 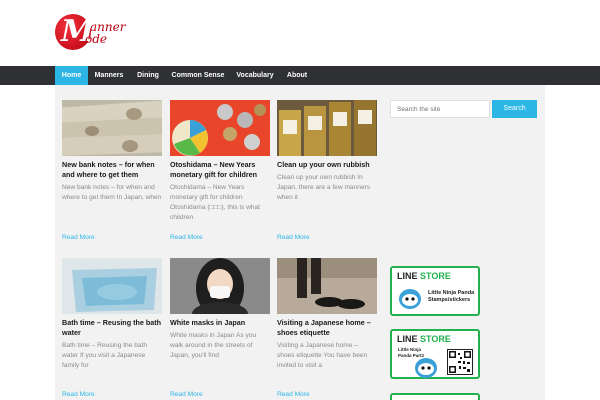 What do you see at coordinates (148, 75) in the screenshot?
I see `nav-item-dining: Dining` at bounding box center [148, 75].